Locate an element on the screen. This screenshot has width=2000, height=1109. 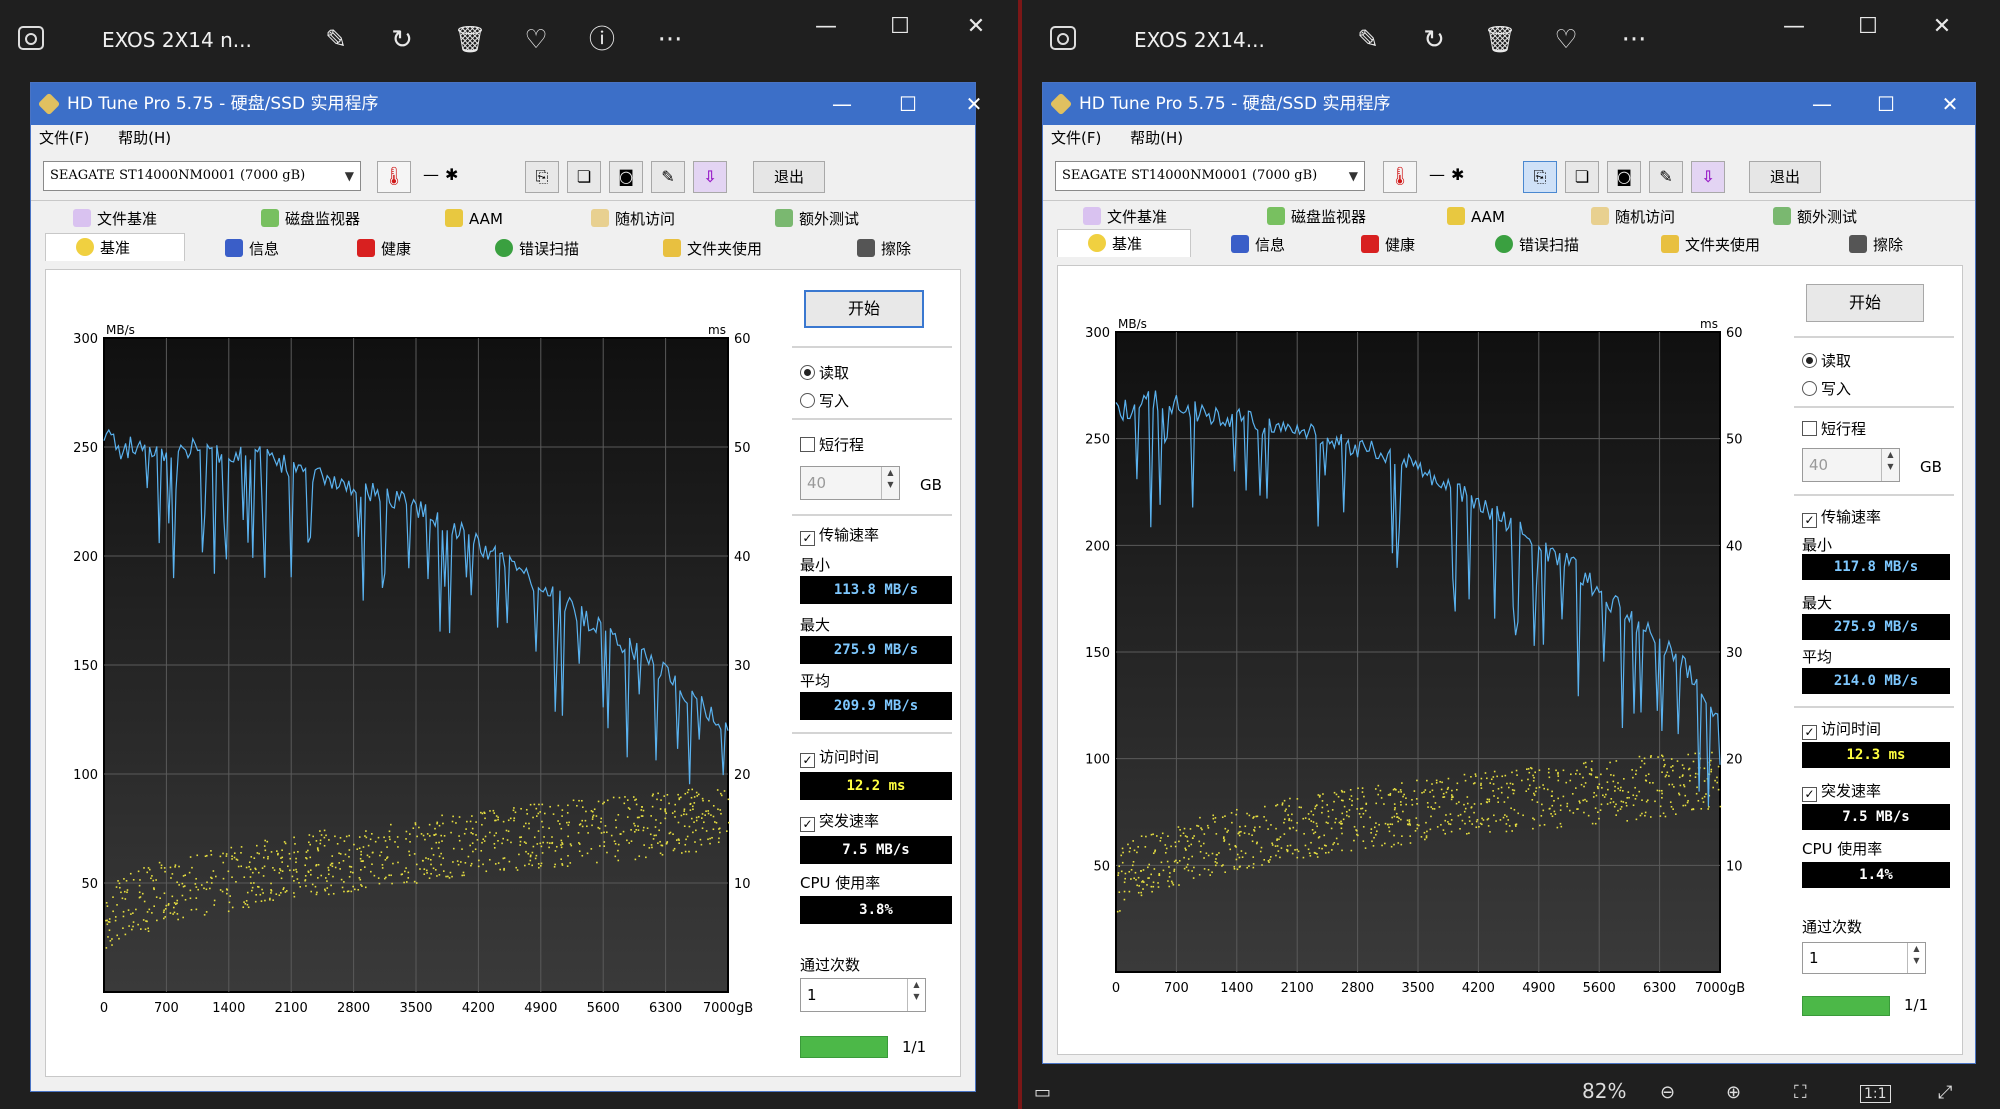
filmstrip-icon: ▭ is located at coordinates (1042, 1092).